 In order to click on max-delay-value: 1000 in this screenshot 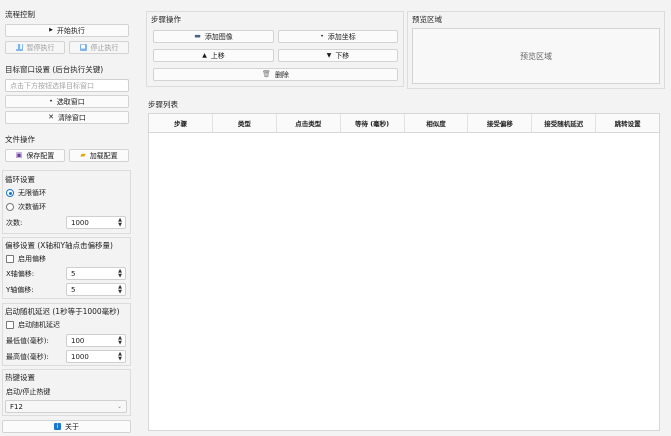, I will do `click(80, 356)`.